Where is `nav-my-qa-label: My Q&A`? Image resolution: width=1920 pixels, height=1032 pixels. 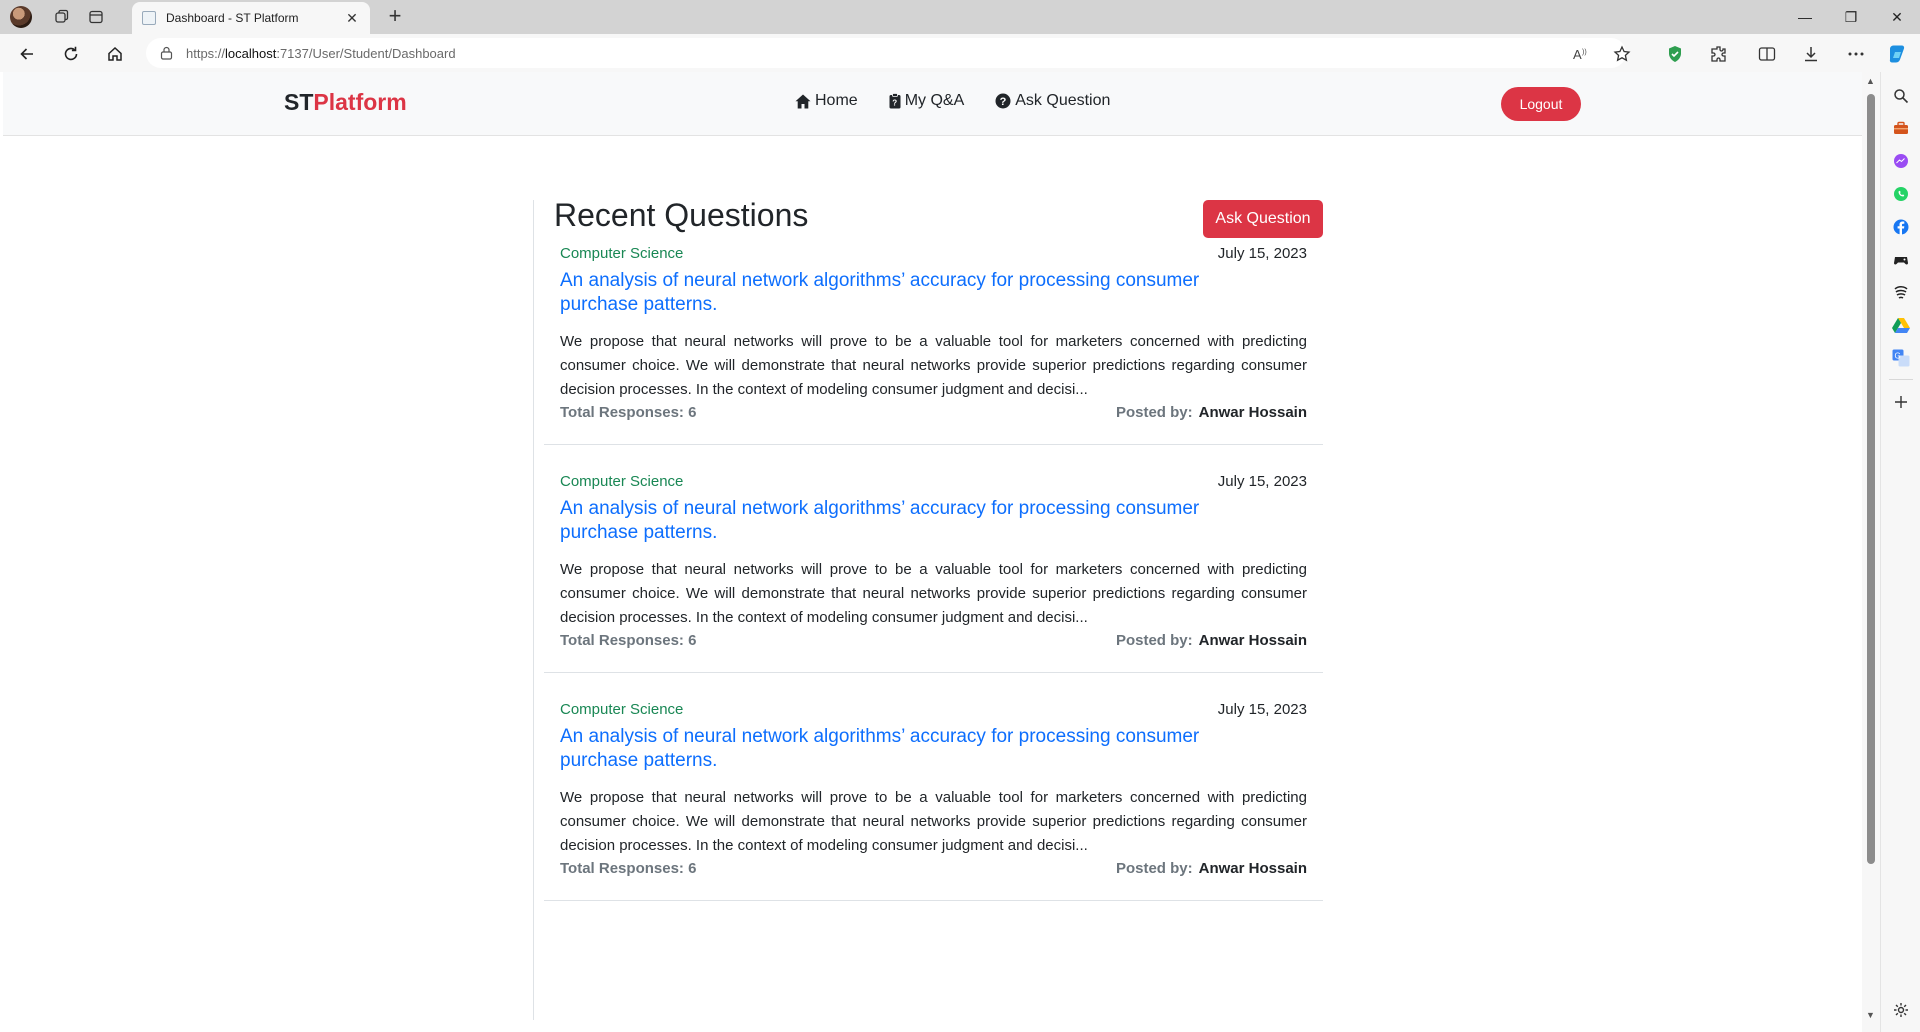 nav-my-qa-label: My Q&A is located at coordinates (934, 100).